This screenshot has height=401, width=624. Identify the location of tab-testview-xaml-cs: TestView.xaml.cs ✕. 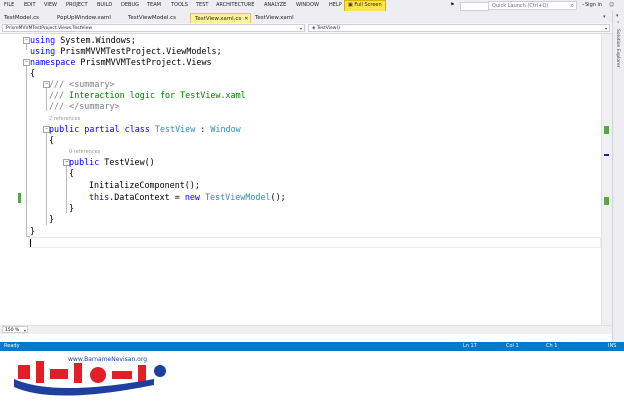
(220, 18).